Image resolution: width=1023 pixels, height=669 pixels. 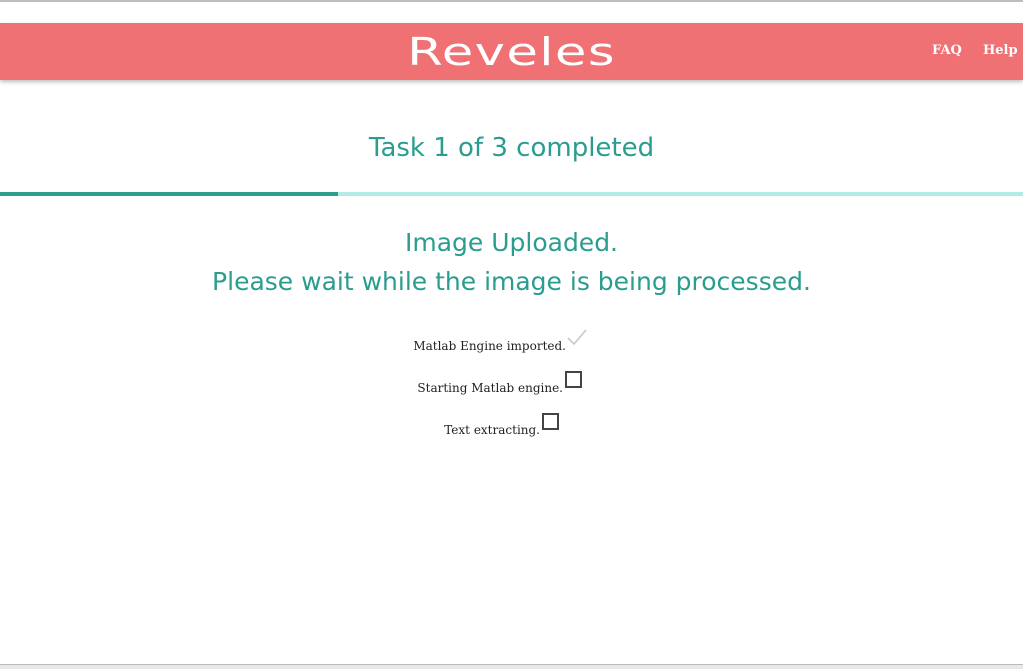 What do you see at coordinates (511, 1) in the screenshot?
I see `window-top-border` at bounding box center [511, 1].